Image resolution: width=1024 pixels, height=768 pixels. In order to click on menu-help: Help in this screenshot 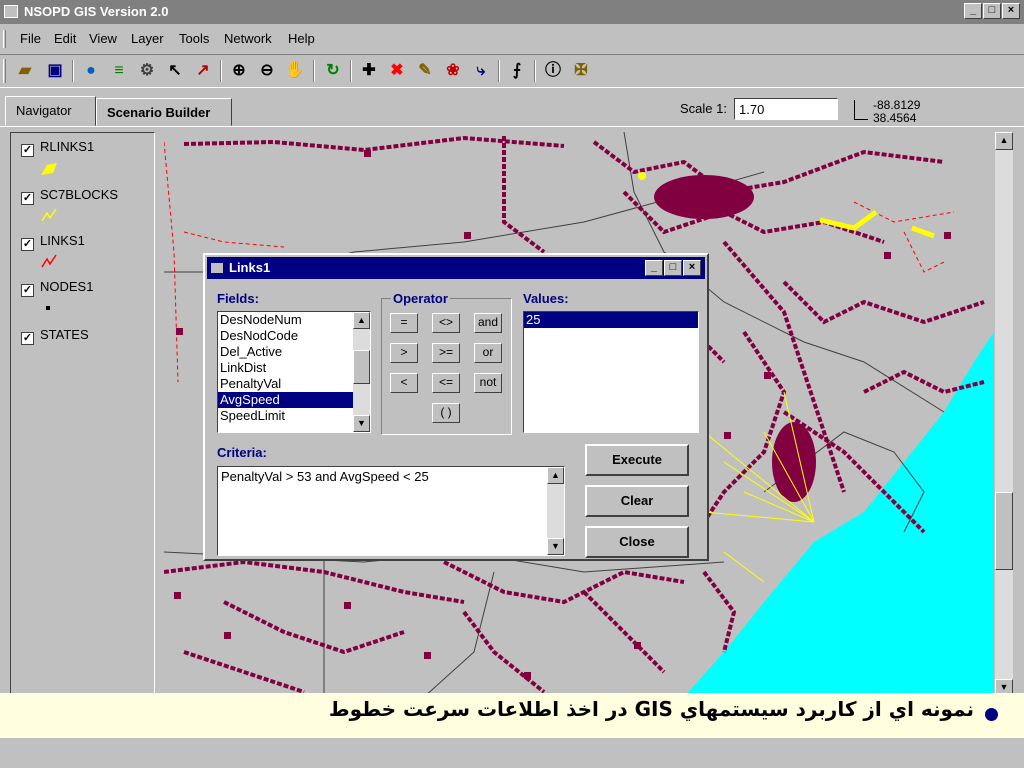, I will do `click(301, 38)`.